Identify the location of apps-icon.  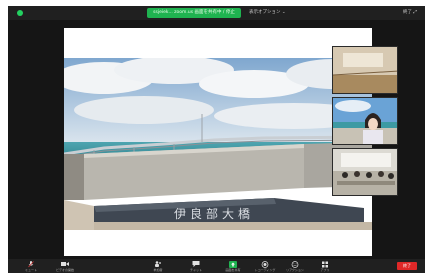
(325, 264).